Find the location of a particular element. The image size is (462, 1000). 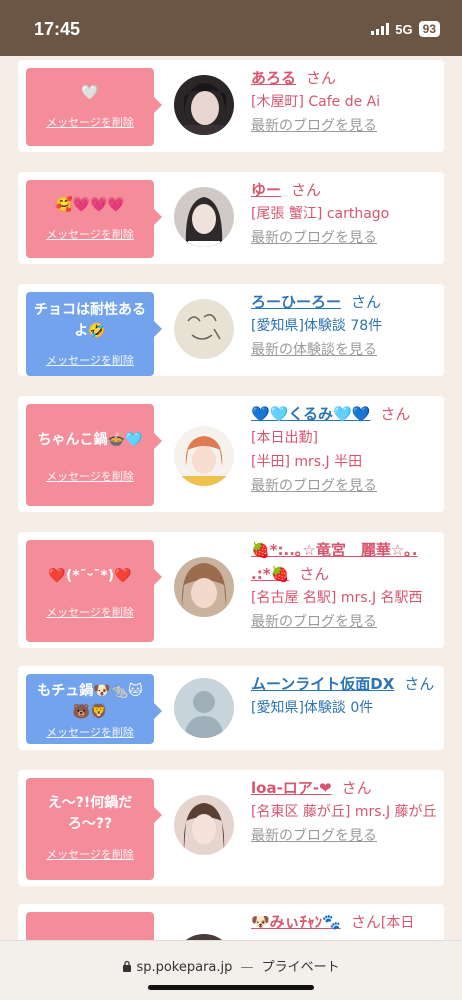

work-status: [本日出勤] is located at coordinates (284, 438).